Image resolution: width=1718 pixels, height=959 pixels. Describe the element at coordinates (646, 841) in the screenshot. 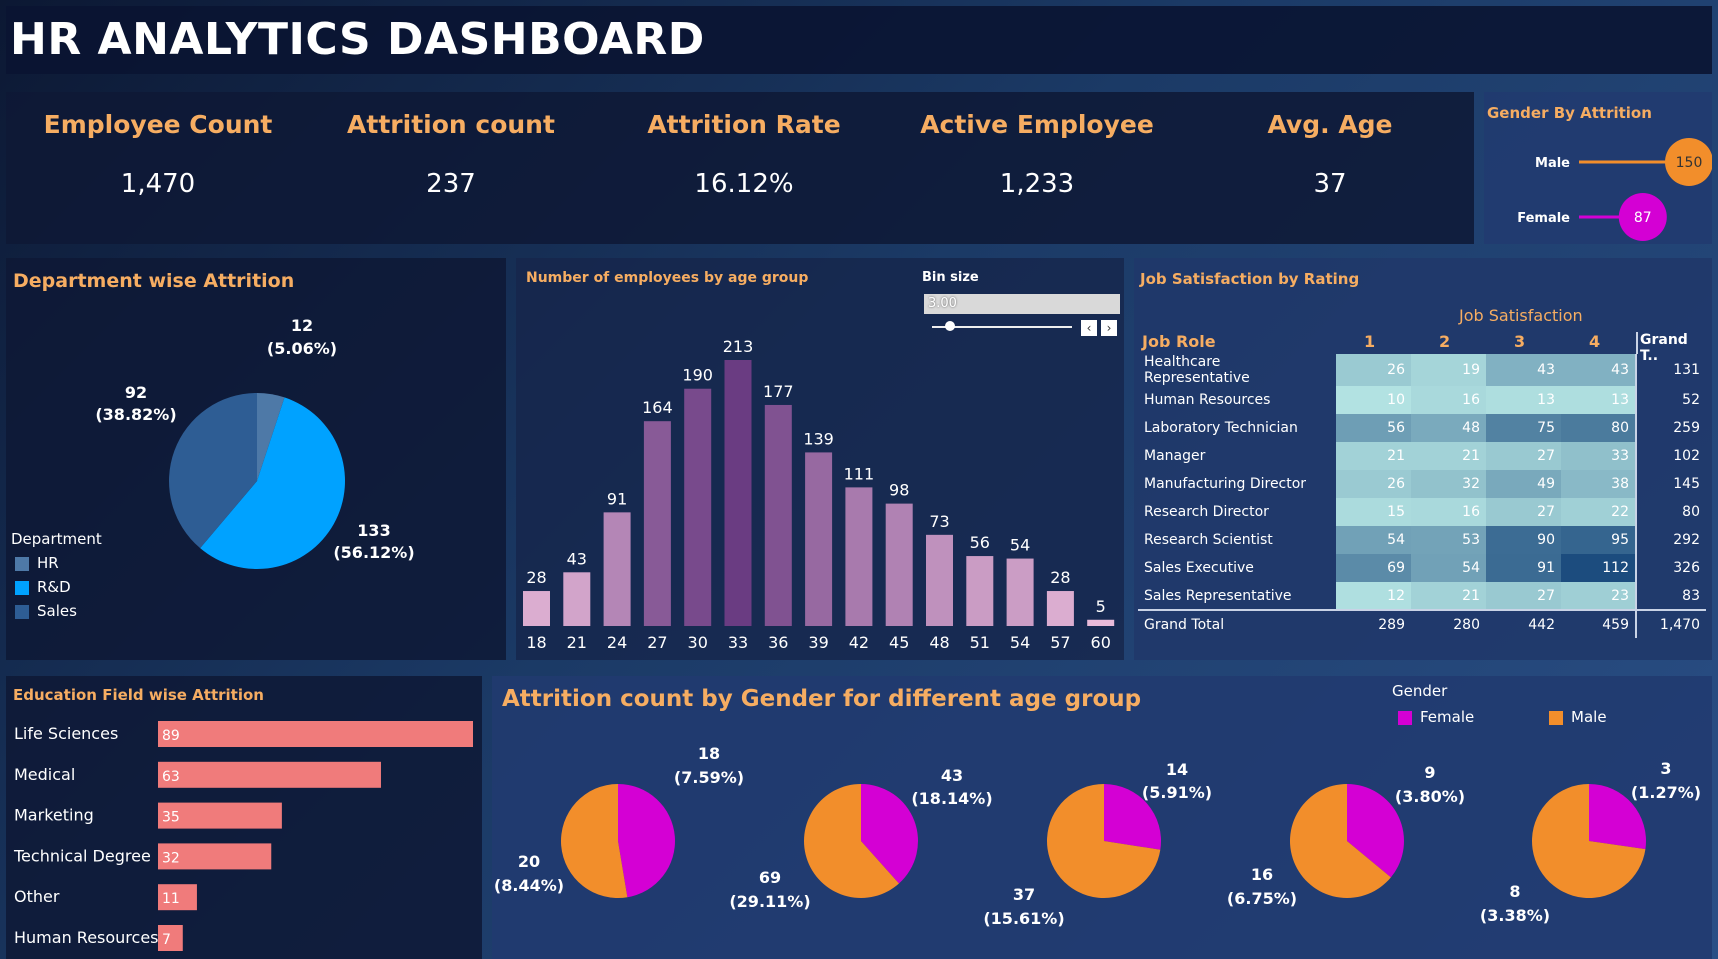

I see `pie-slice-female` at that location.